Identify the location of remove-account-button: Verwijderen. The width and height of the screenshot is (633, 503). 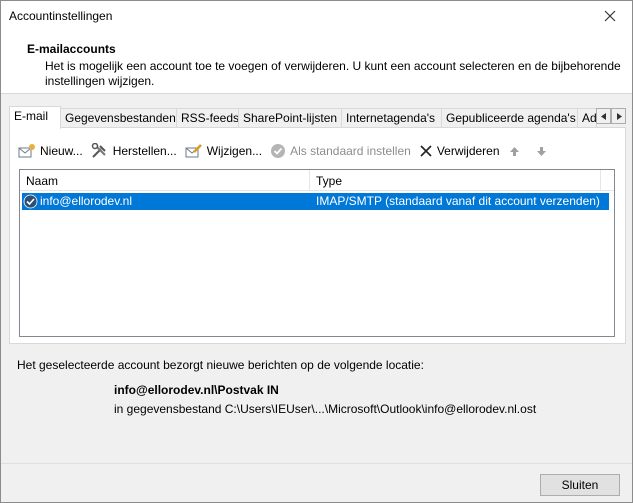
(459, 151).